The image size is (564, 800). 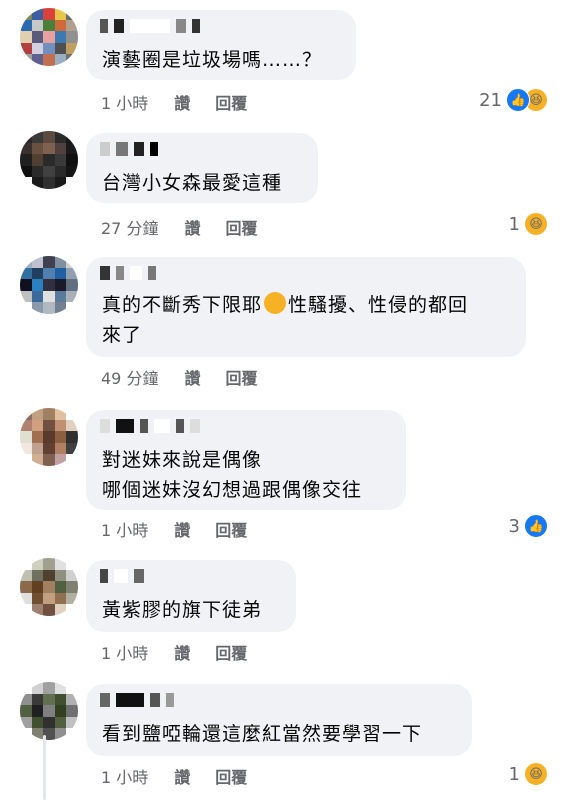 What do you see at coordinates (232, 490) in the screenshot?
I see `comment-text: 哪個迷妹沒幻想過跟偶像交往` at bounding box center [232, 490].